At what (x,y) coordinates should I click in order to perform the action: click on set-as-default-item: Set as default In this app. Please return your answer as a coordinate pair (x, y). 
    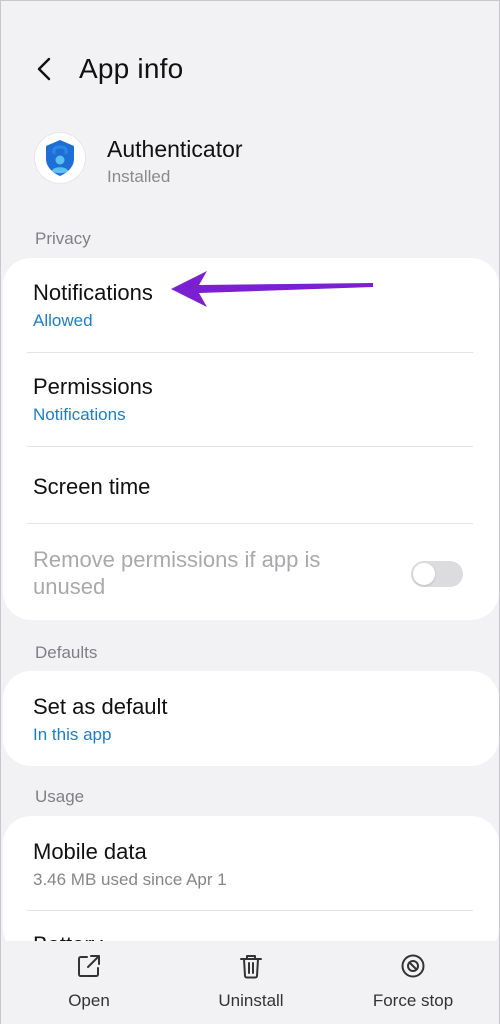
    Looking at the image, I should click on (250, 720).